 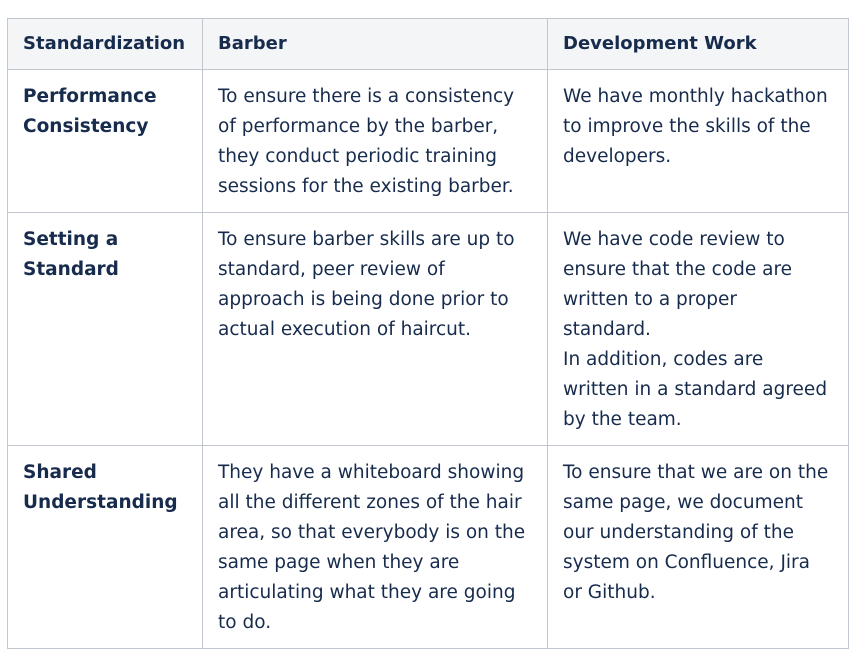 What do you see at coordinates (100, 502) in the screenshot?
I see `row-label-line: Understanding` at bounding box center [100, 502].